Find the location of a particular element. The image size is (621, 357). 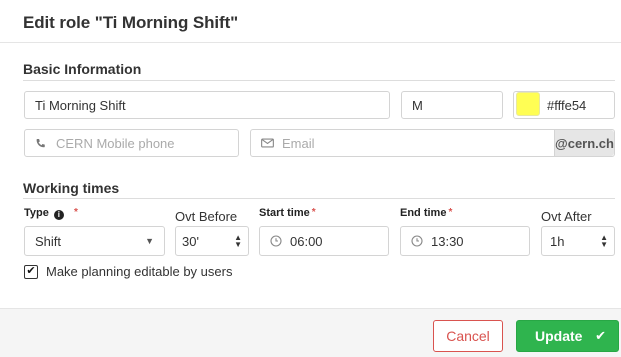

phone-placeholder: CERN Mobile phone is located at coordinates (115, 143).